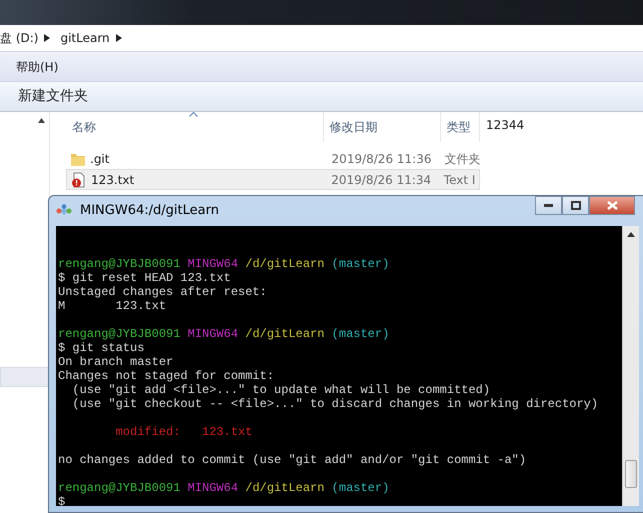  I want to click on terminal-output-line: $, so click(62, 502).